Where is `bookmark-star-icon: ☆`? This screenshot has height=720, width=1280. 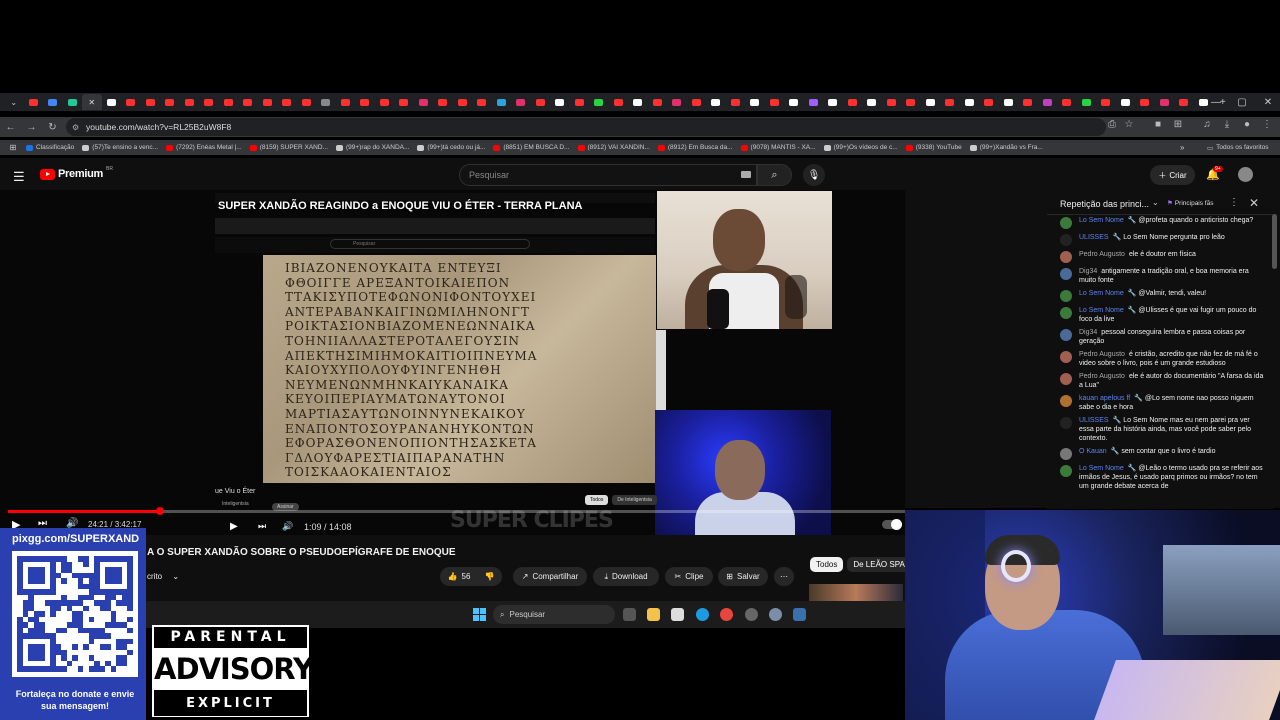
bookmark-star-icon: ☆ is located at coordinates (1129, 124).